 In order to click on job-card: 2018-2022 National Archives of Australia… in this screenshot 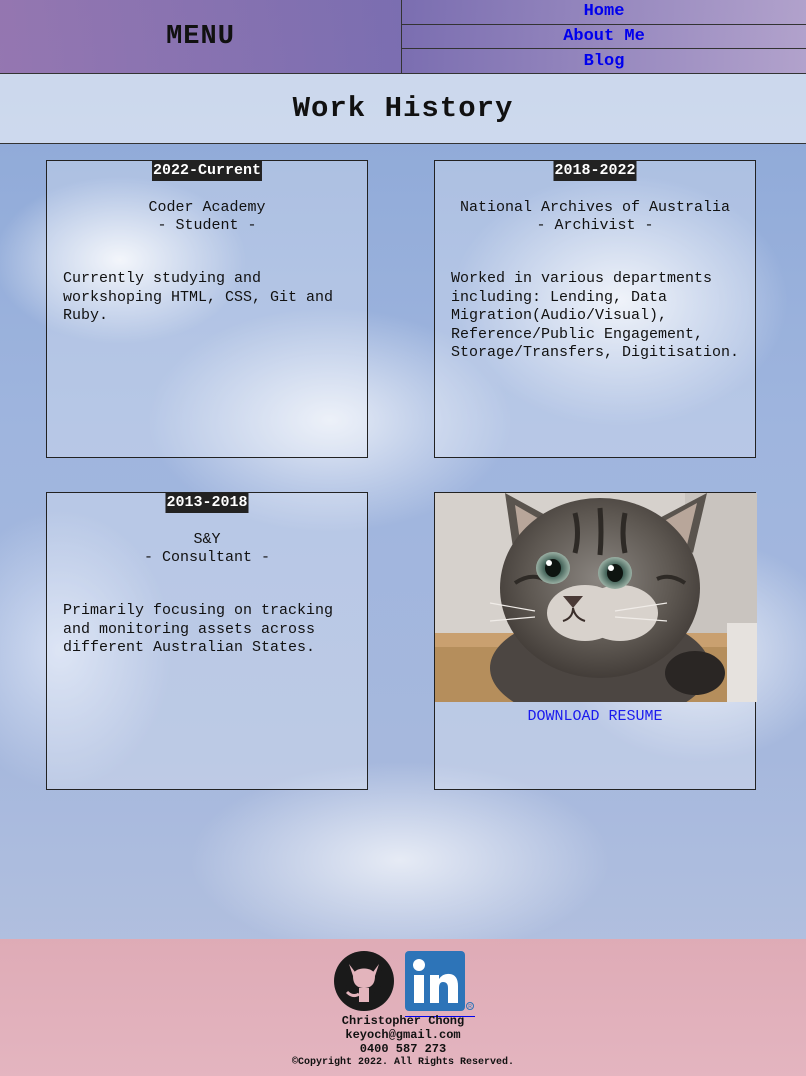, I will do `click(595, 309)`.